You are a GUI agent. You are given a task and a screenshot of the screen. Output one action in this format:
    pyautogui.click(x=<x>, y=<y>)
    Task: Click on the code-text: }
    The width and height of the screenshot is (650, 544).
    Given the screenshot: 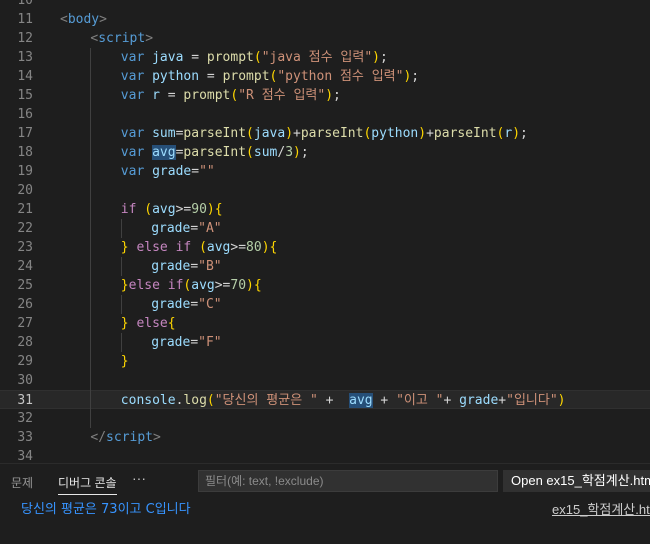 What is the action you would take?
    pyautogui.click(x=125, y=361)
    